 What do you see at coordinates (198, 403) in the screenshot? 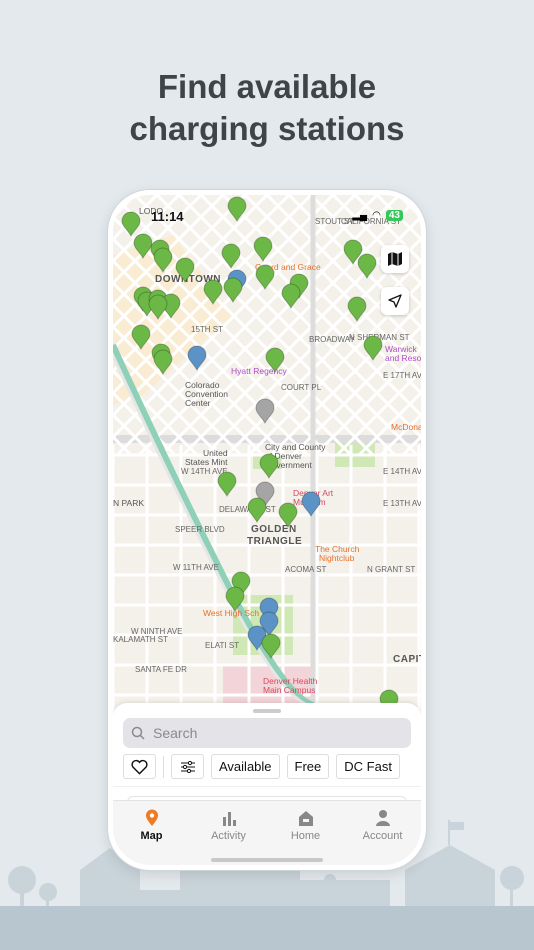
I see `map-label: Center` at bounding box center [198, 403].